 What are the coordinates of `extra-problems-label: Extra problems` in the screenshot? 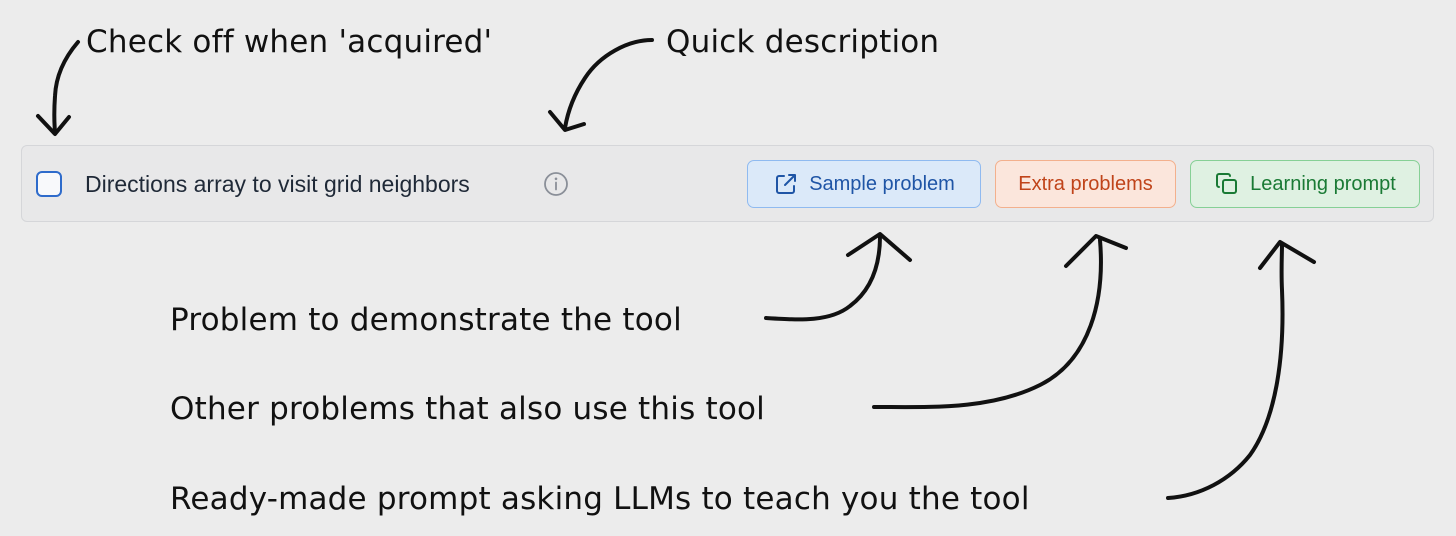 It's located at (1085, 183).